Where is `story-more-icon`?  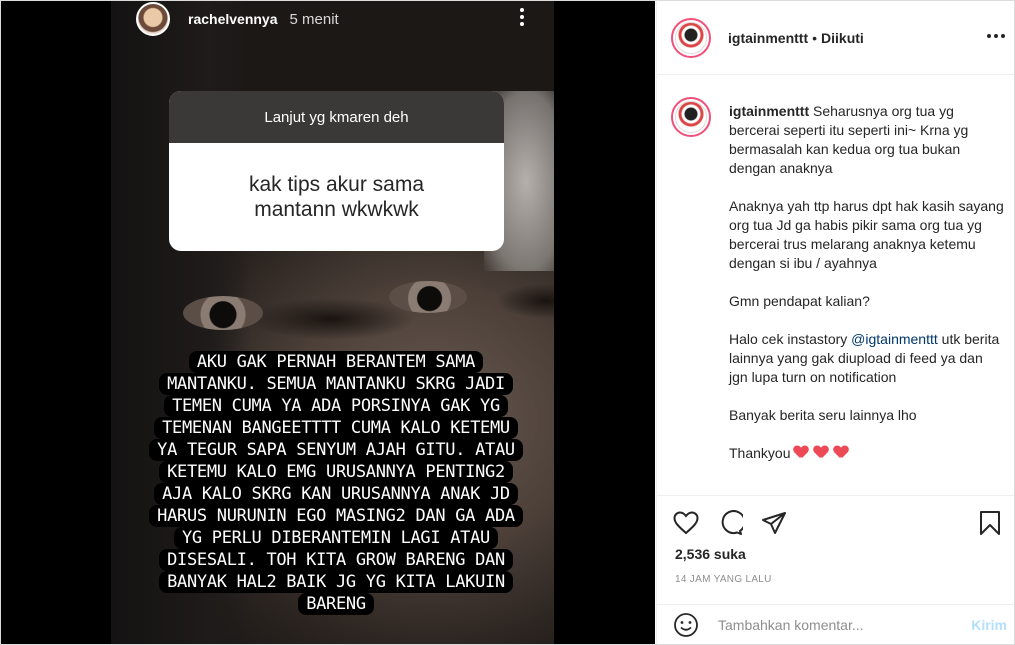
story-more-icon is located at coordinates (523, 17).